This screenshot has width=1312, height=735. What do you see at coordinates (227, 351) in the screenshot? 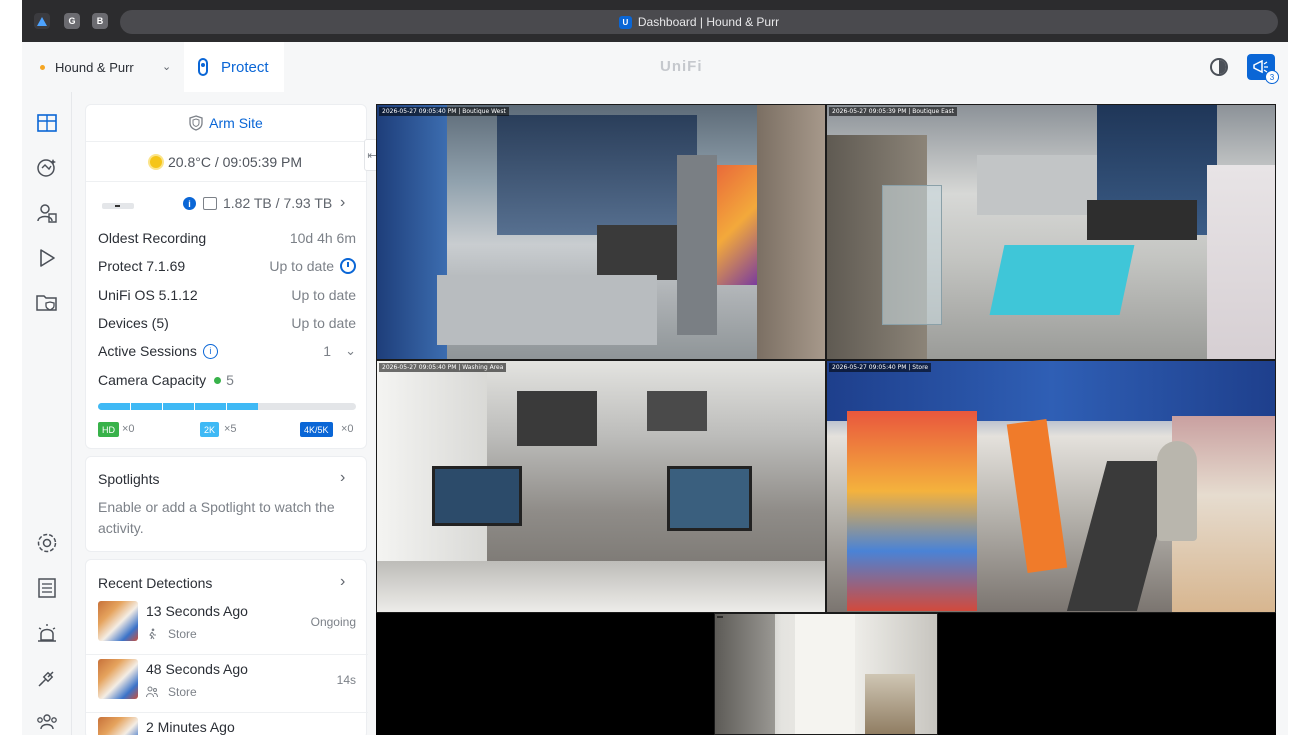
I see `active-sessions-row: Active Sessions i 1 ⌄` at bounding box center [227, 351].